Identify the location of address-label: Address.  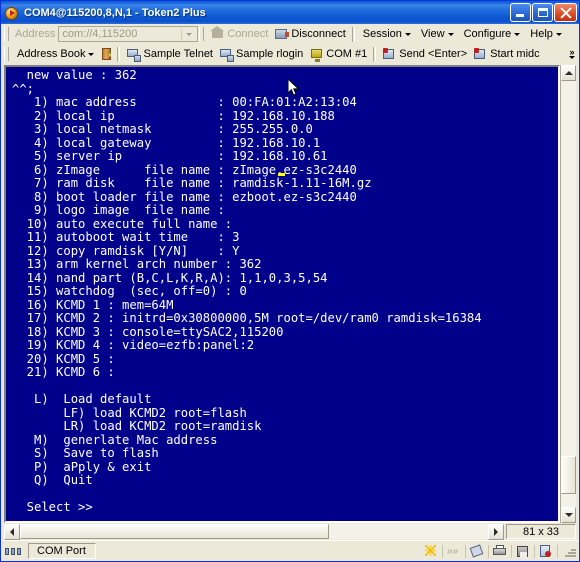
(35, 34).